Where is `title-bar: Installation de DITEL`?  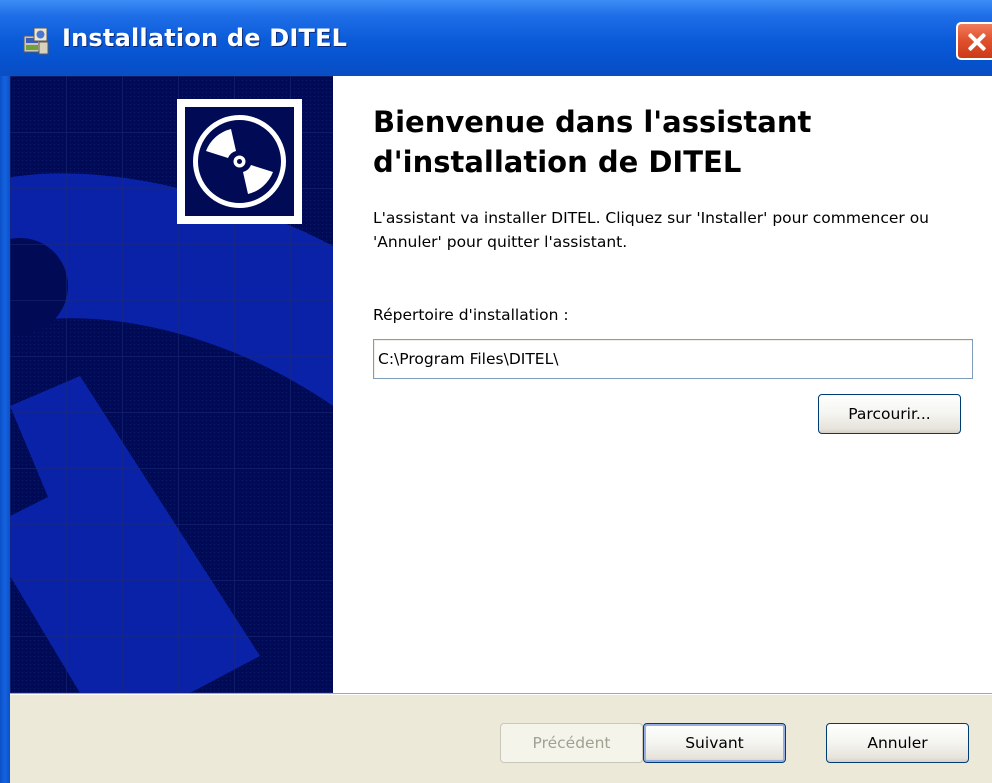
title-bar: Installation de DITEL is located at coordinates (496, 38).